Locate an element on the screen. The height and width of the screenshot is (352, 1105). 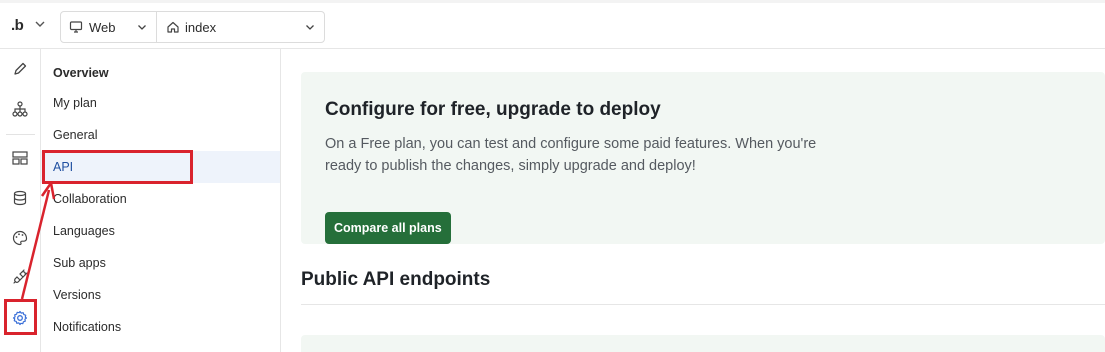
nav-item-notifications: Notifications is located at coordinates (160, 327).